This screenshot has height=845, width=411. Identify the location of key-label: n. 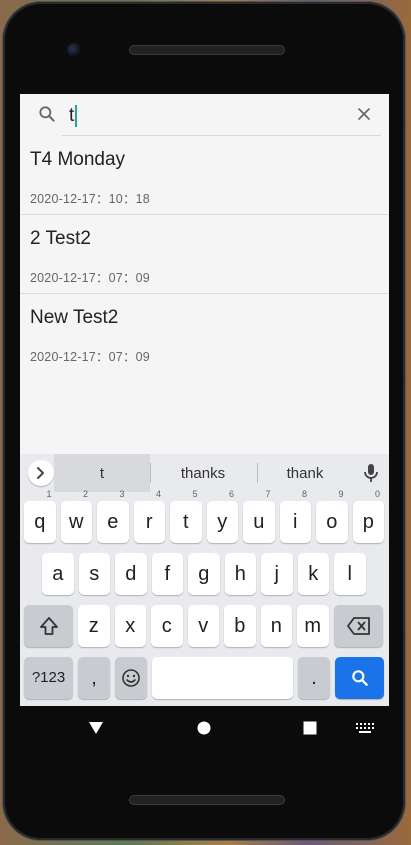
(276, 626).